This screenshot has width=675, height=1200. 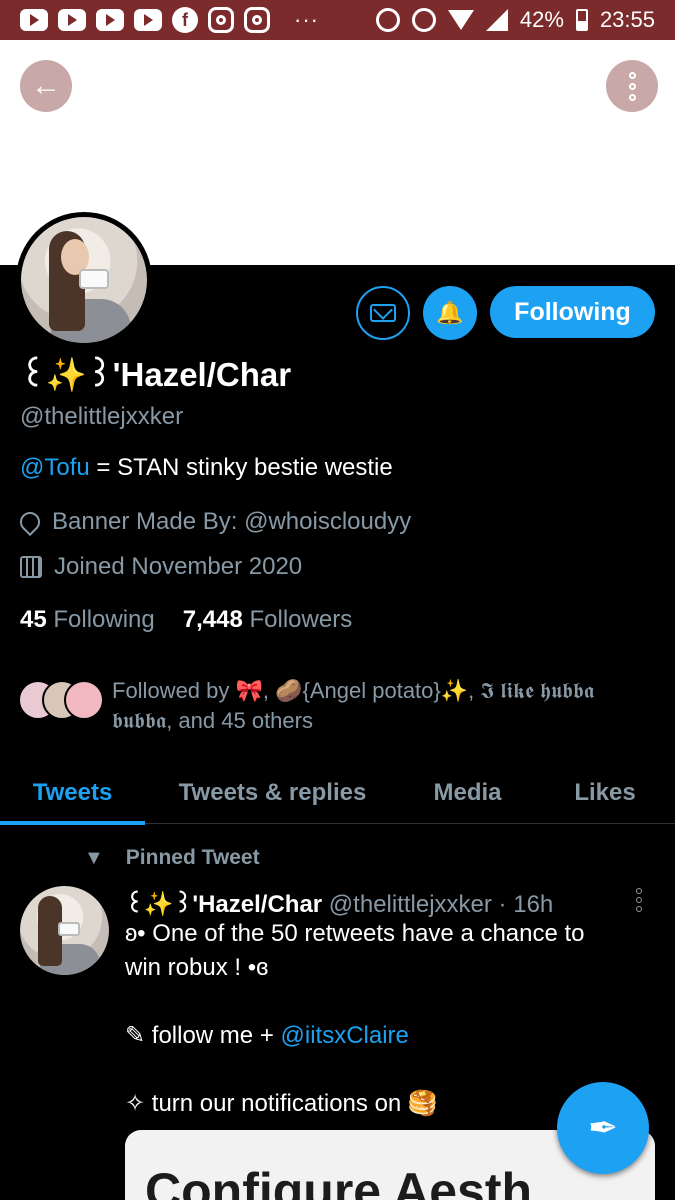 I want to click on back-button: ←, so click(x=46, y=86).